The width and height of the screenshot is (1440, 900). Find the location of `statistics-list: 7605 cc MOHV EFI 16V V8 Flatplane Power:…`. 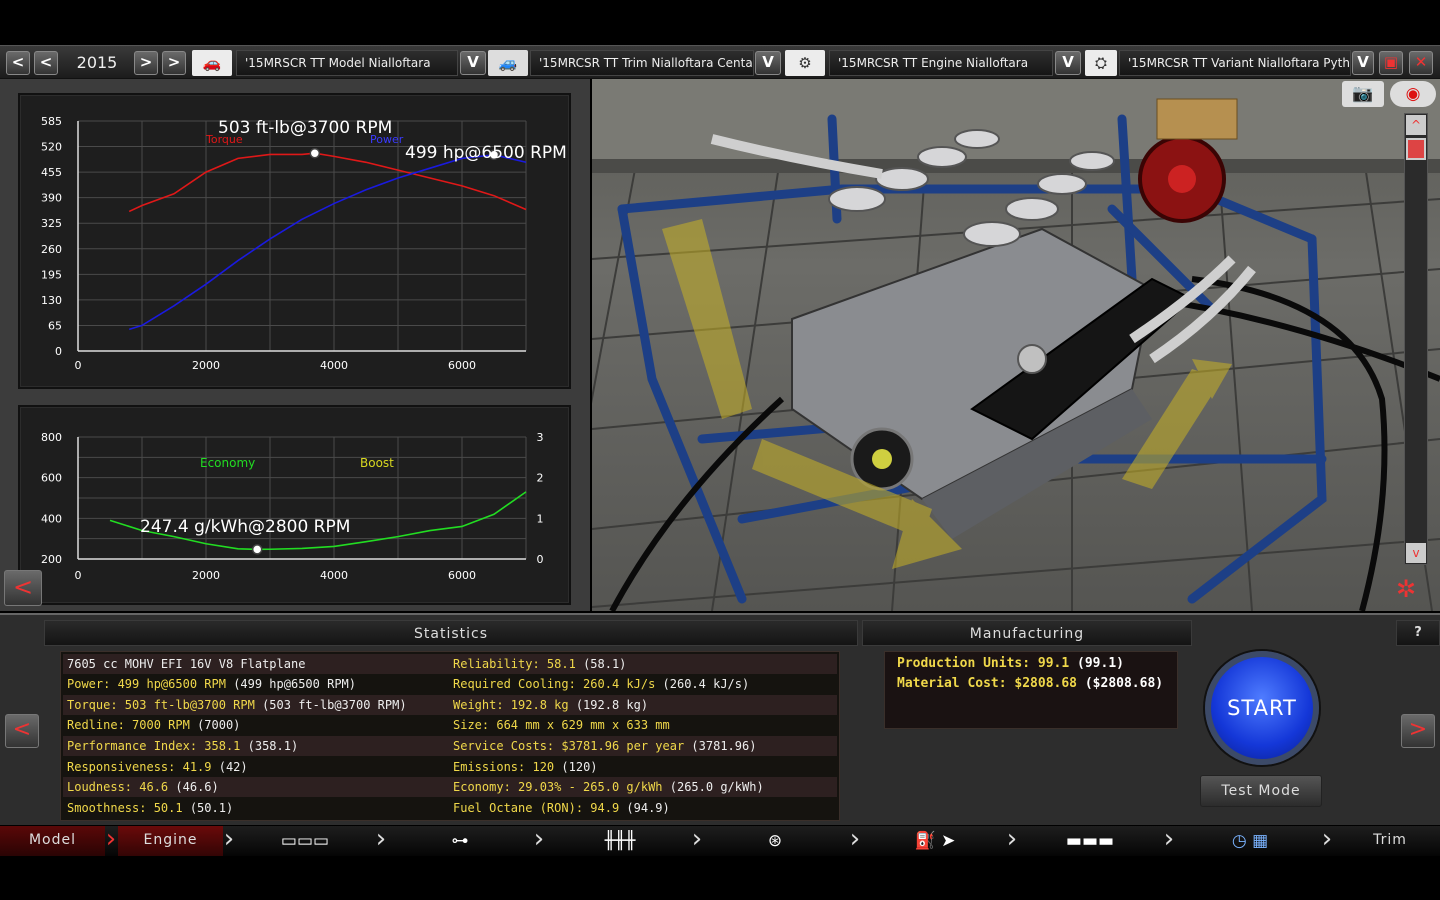

statistics-list: 7605 cc MOHV EFI 16V V8 Flatplane Power:… is located at coordinates (450, 736).